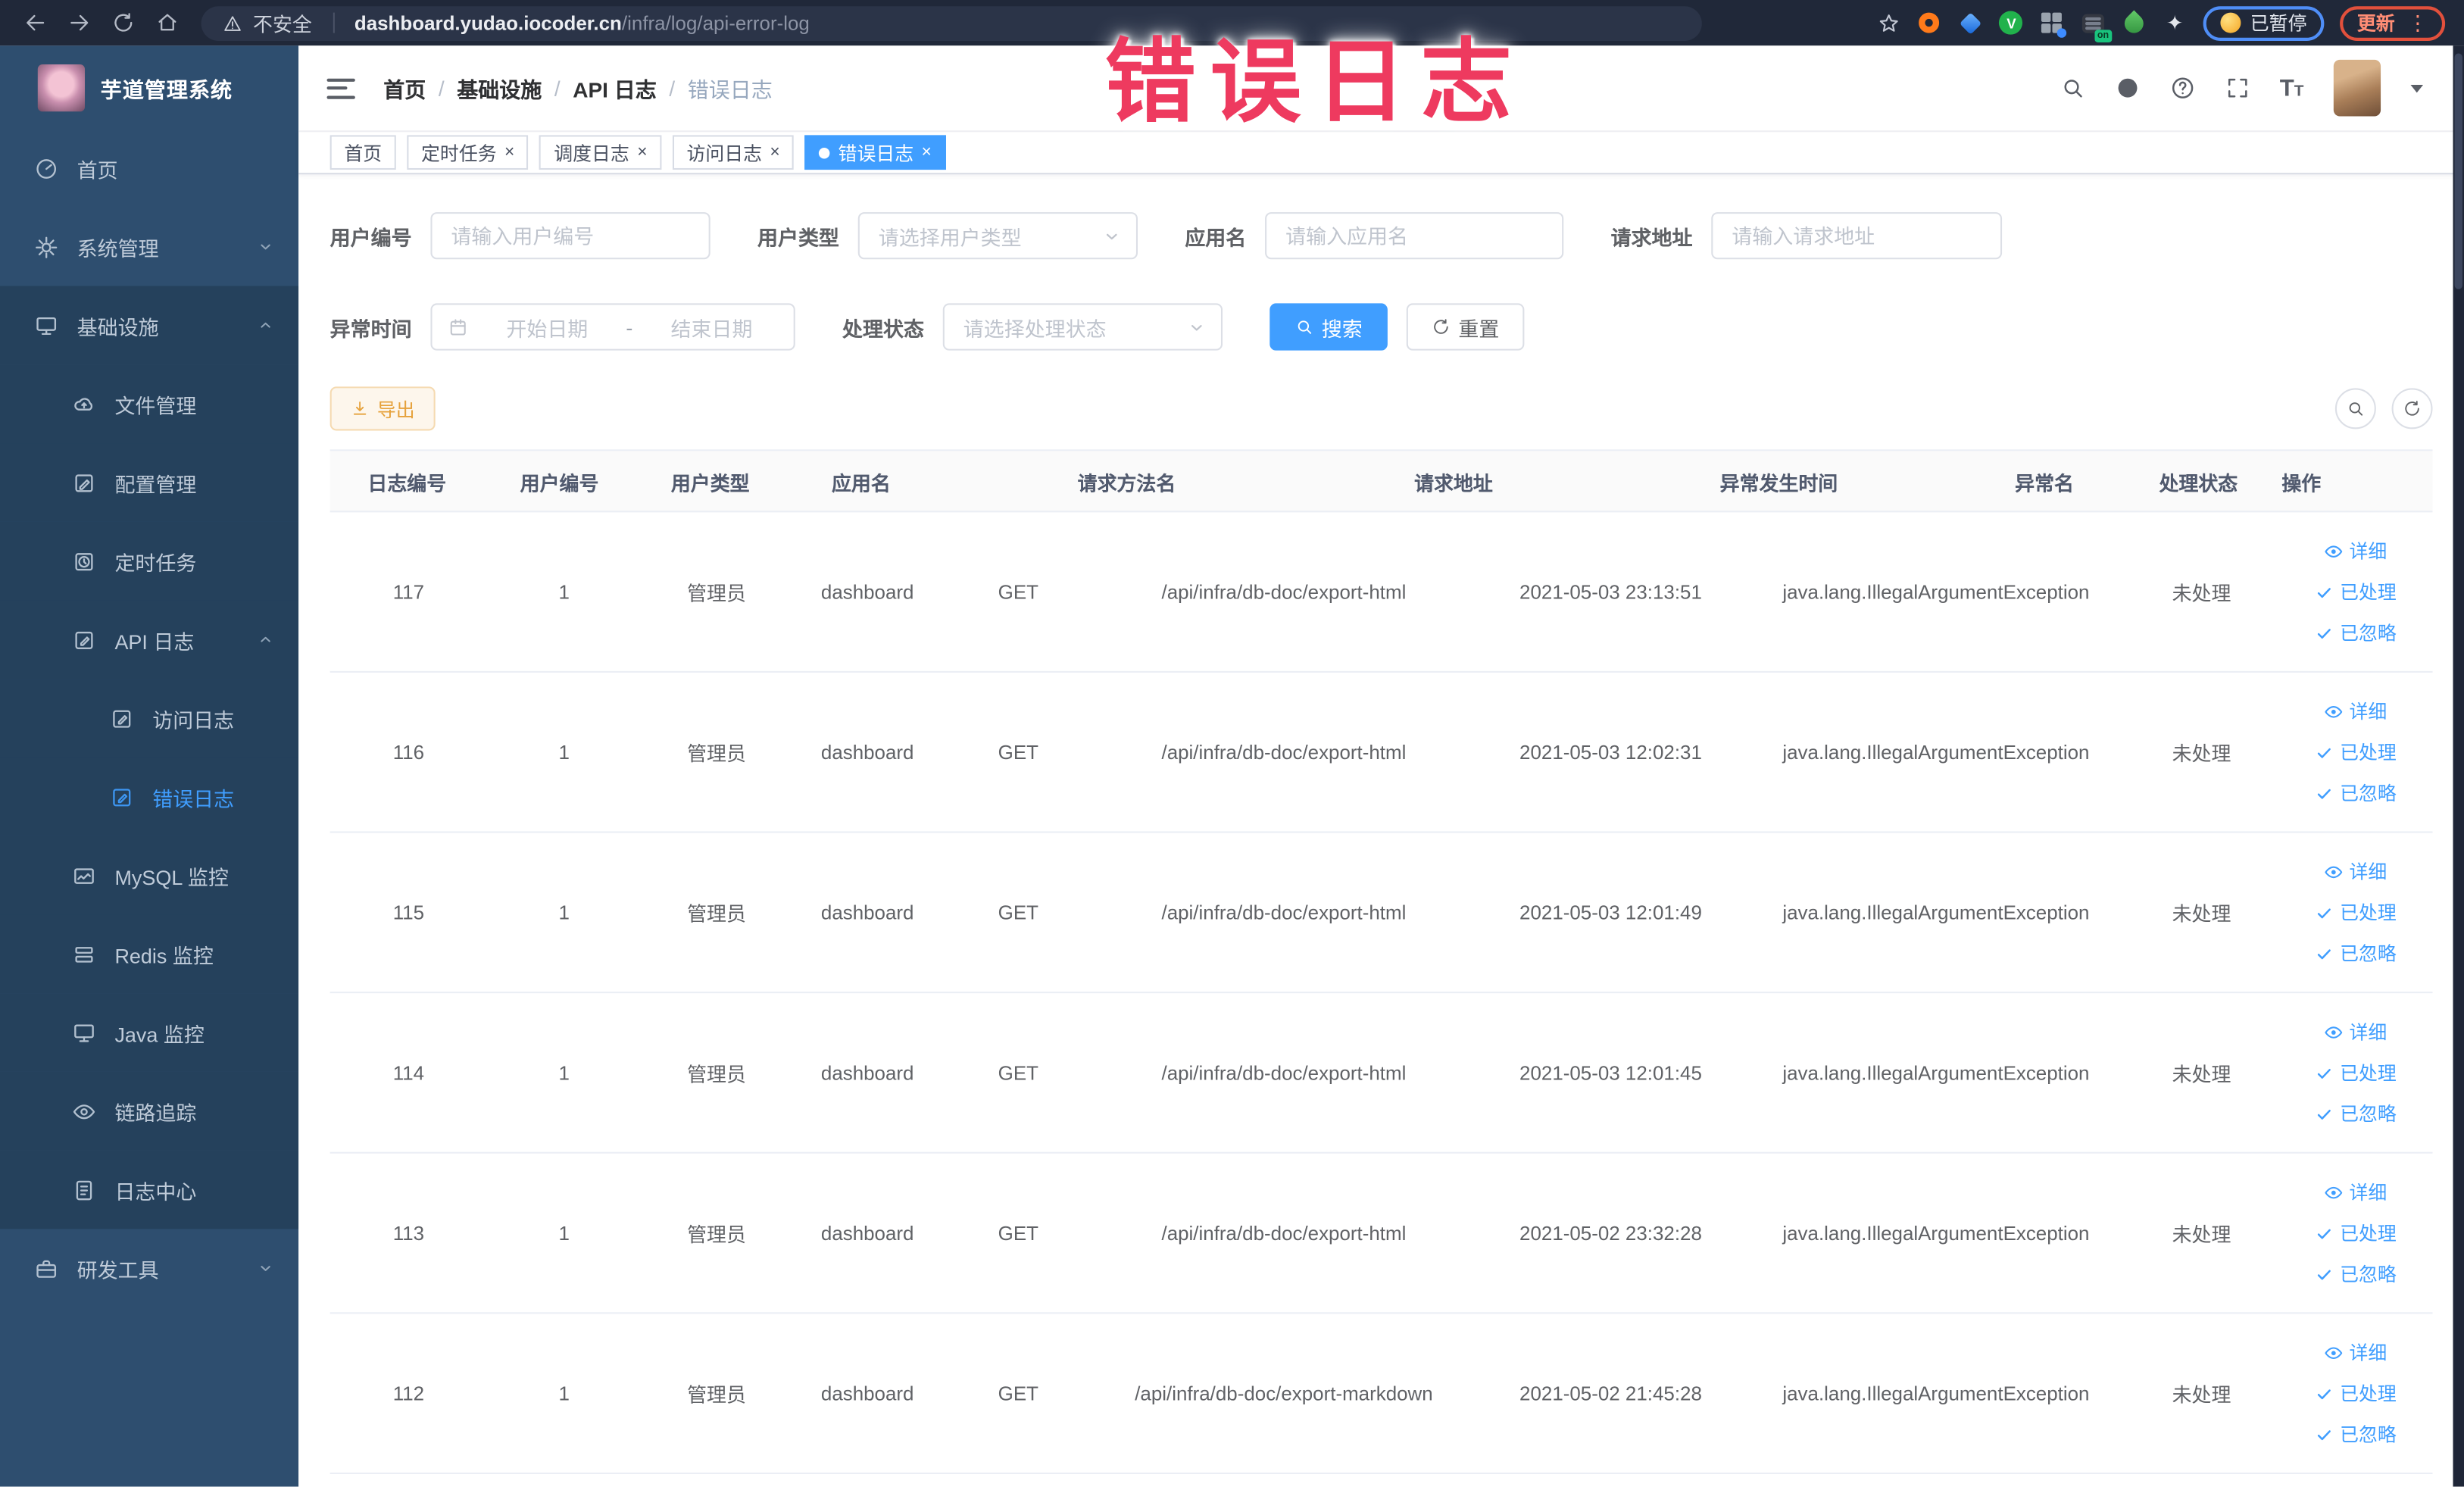 This screenshot has height=1487, width=2464. What do you see at coordinates (362, 152) in the screenshot?
I see `view-tab: 首页` at bounding box center [362, 152].